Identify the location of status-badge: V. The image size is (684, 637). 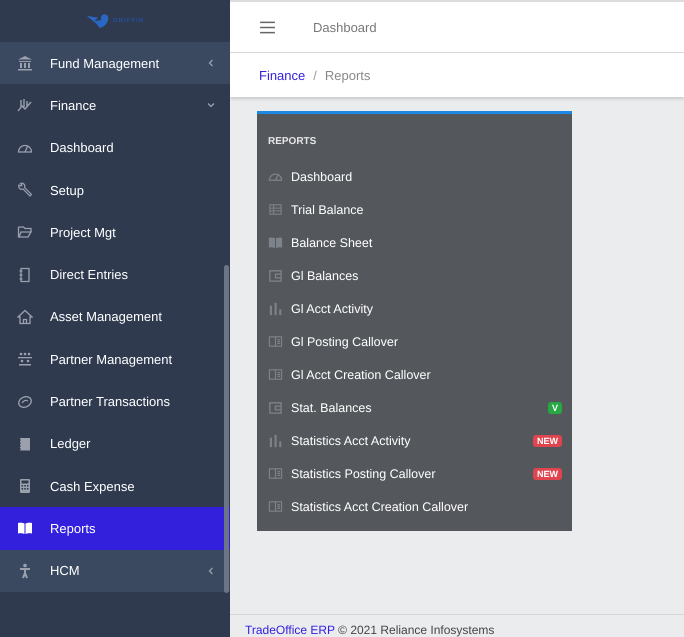
(555, 408).